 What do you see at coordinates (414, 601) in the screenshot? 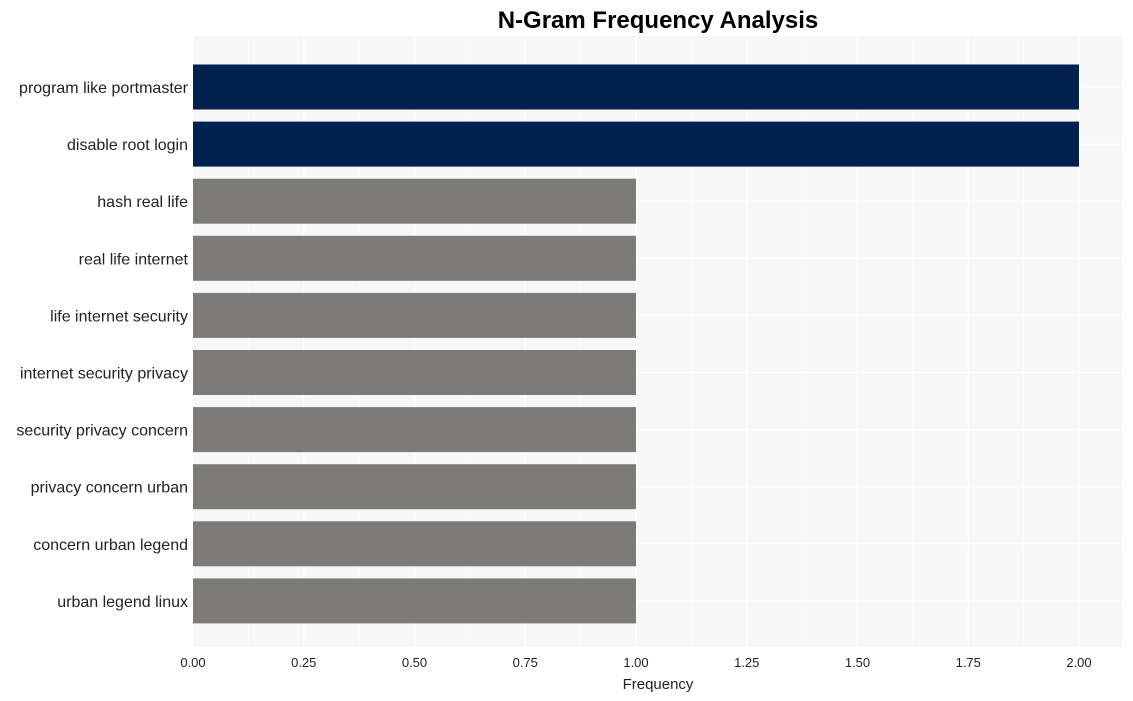
I see `bar-urban-legend-linux` at bounding box center [414, 601].